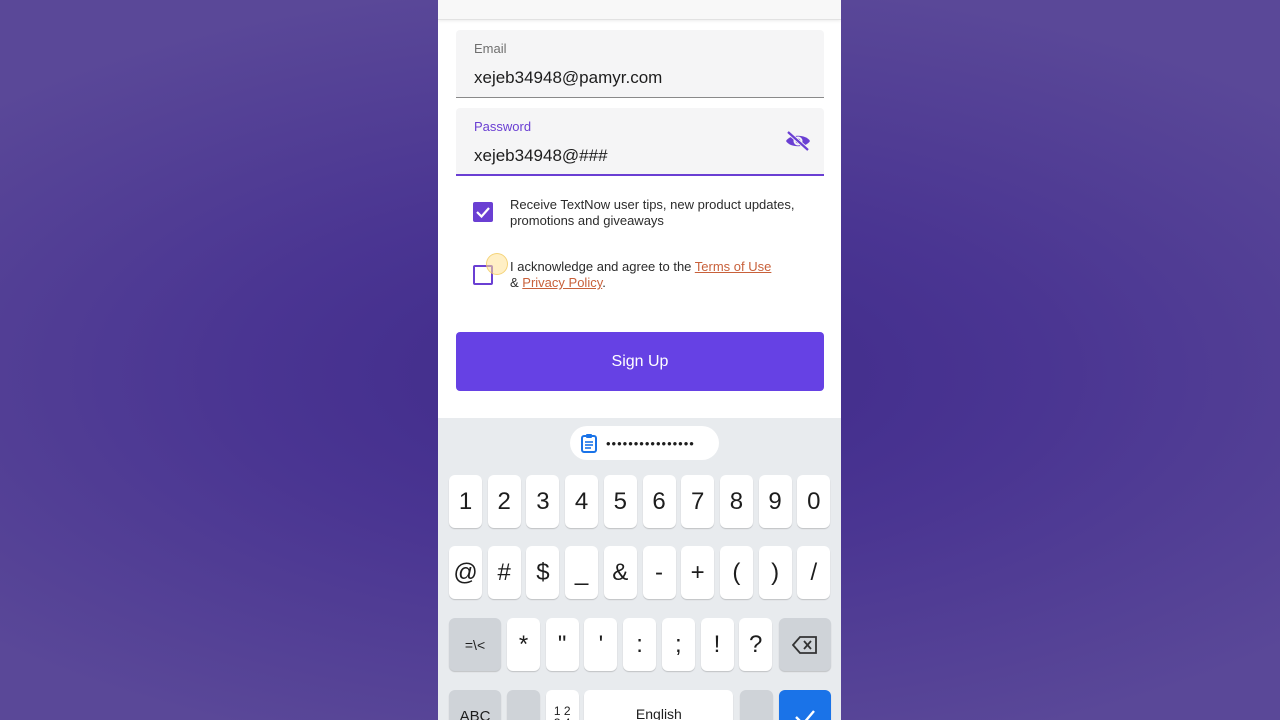 Image resolution: width=1280 pixels, height=720 pixels. Describe the element at coordinates (775, 501) in the screenshot. I see `key-9: 9` at that location.